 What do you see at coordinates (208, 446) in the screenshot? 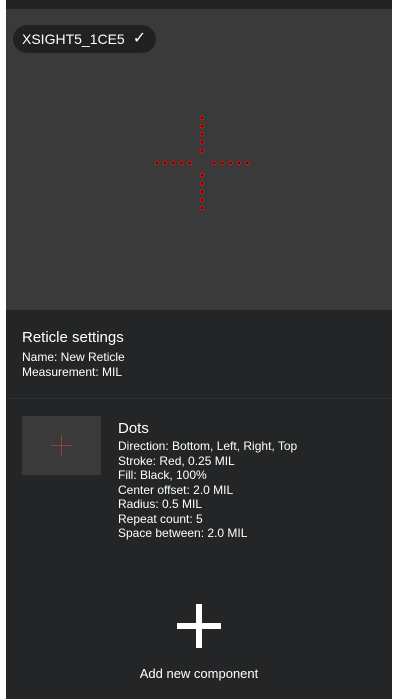
I see `component-direction: Direction: Bottom, Left, Right, Top` at bounding box center [208, 446].